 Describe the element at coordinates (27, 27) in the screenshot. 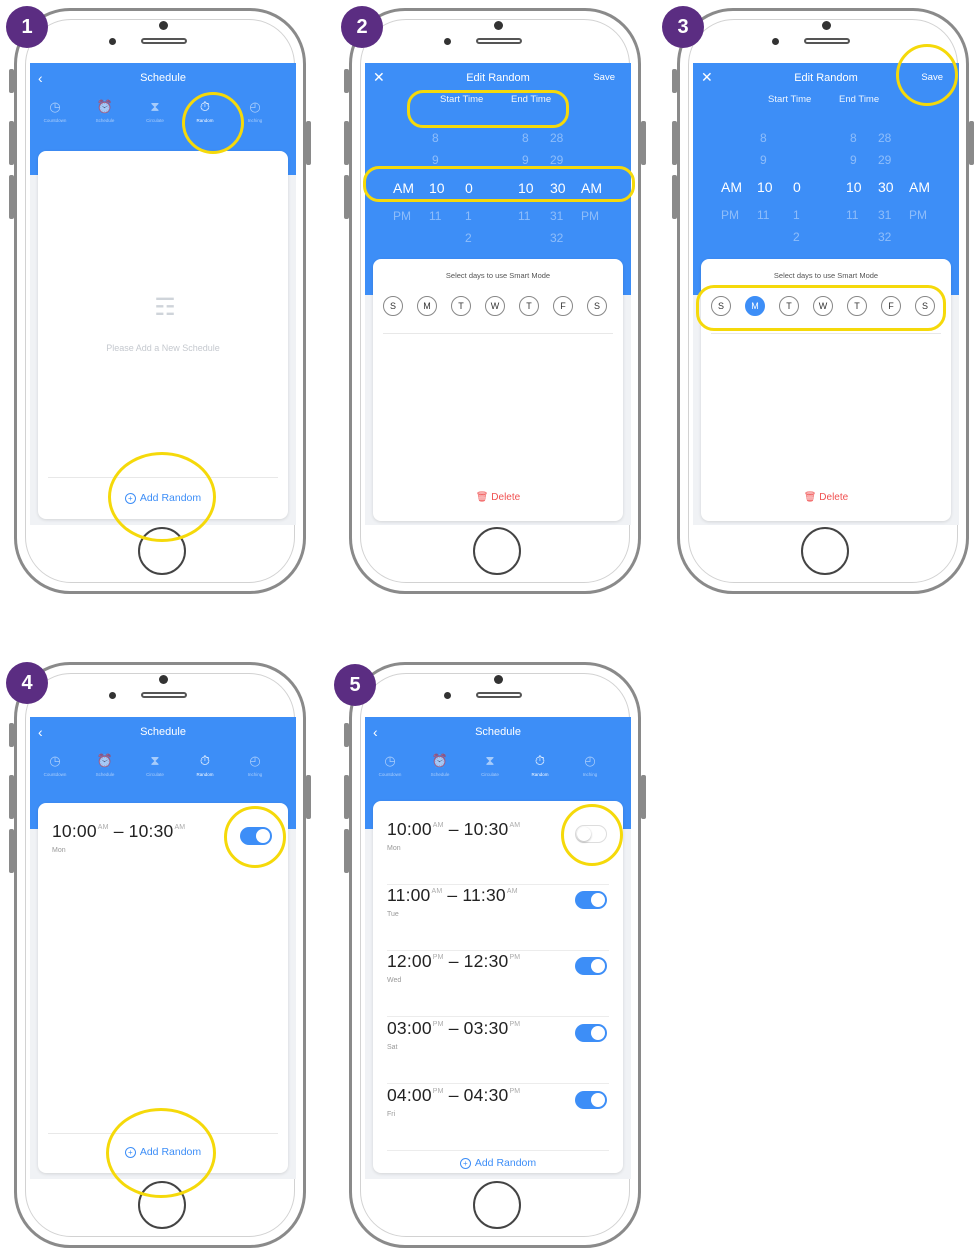

I see `step-badge: 1` at that location.